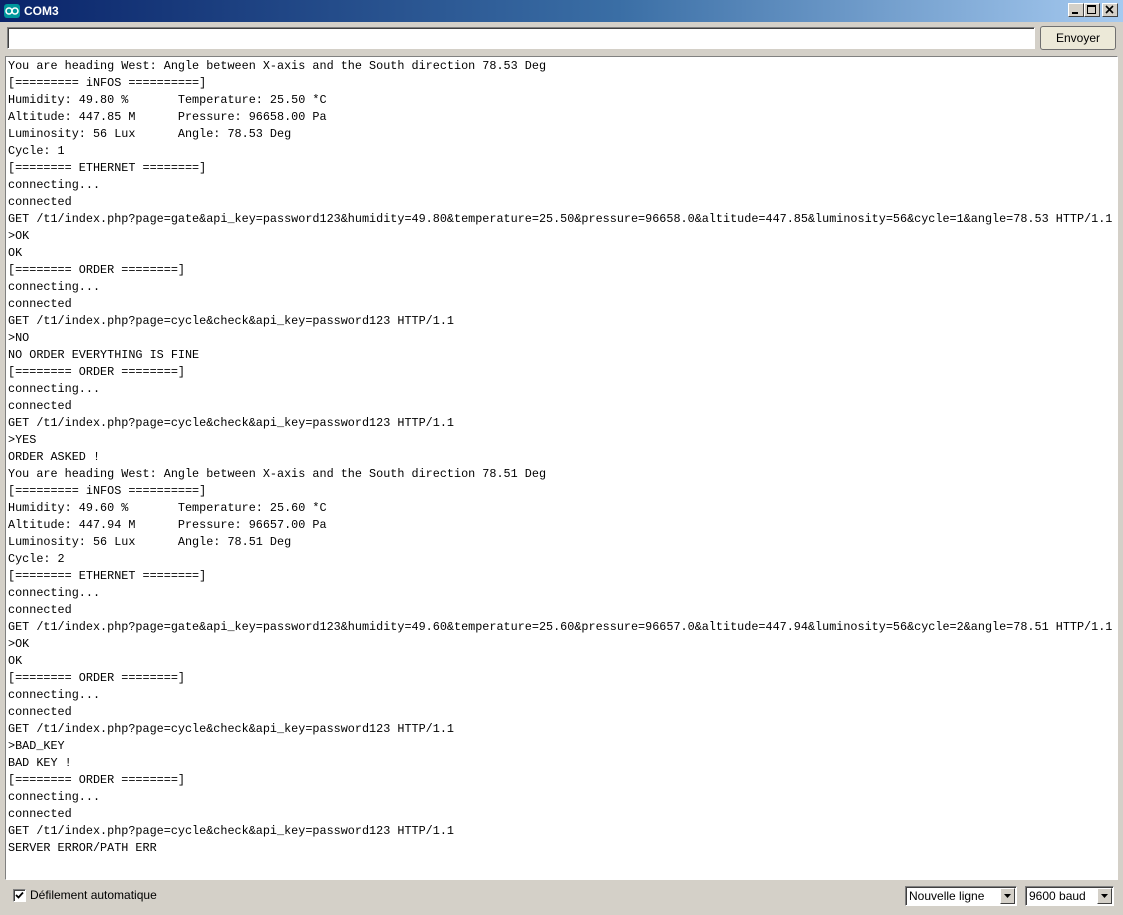  Describe the element at coordinates (167, 525) in the screenshot. I see `output-line: Altitude: 447.94 M Pressure: 96657.00 Pa` at that location.